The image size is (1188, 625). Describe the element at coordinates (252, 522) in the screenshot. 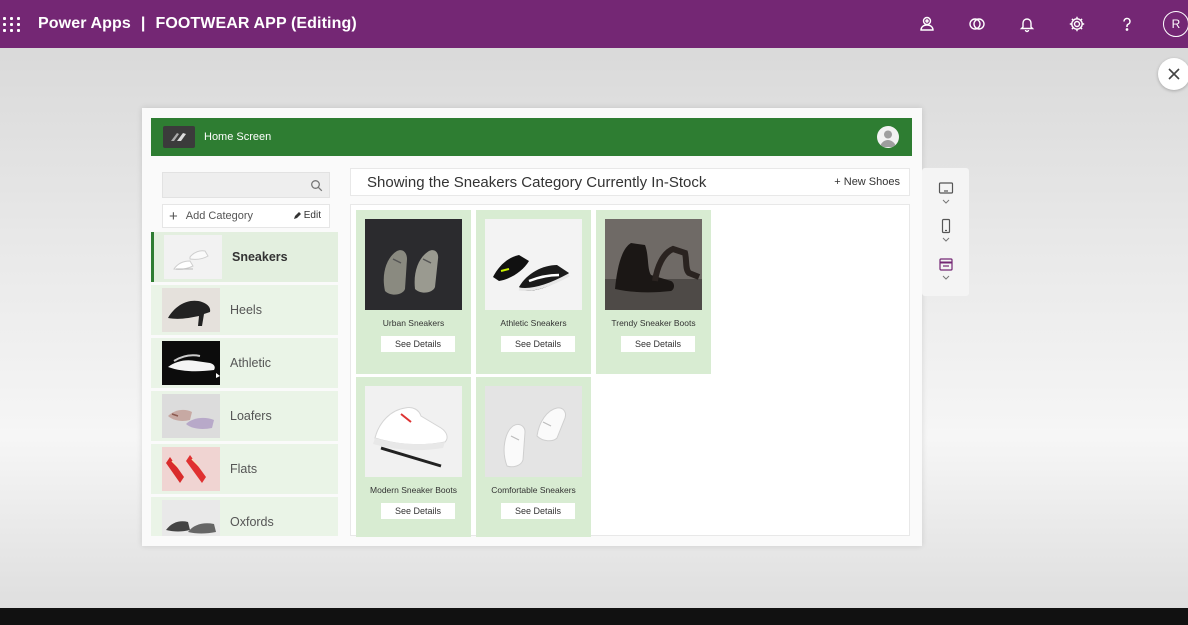

I see `category-label: Oxfords` at that location.